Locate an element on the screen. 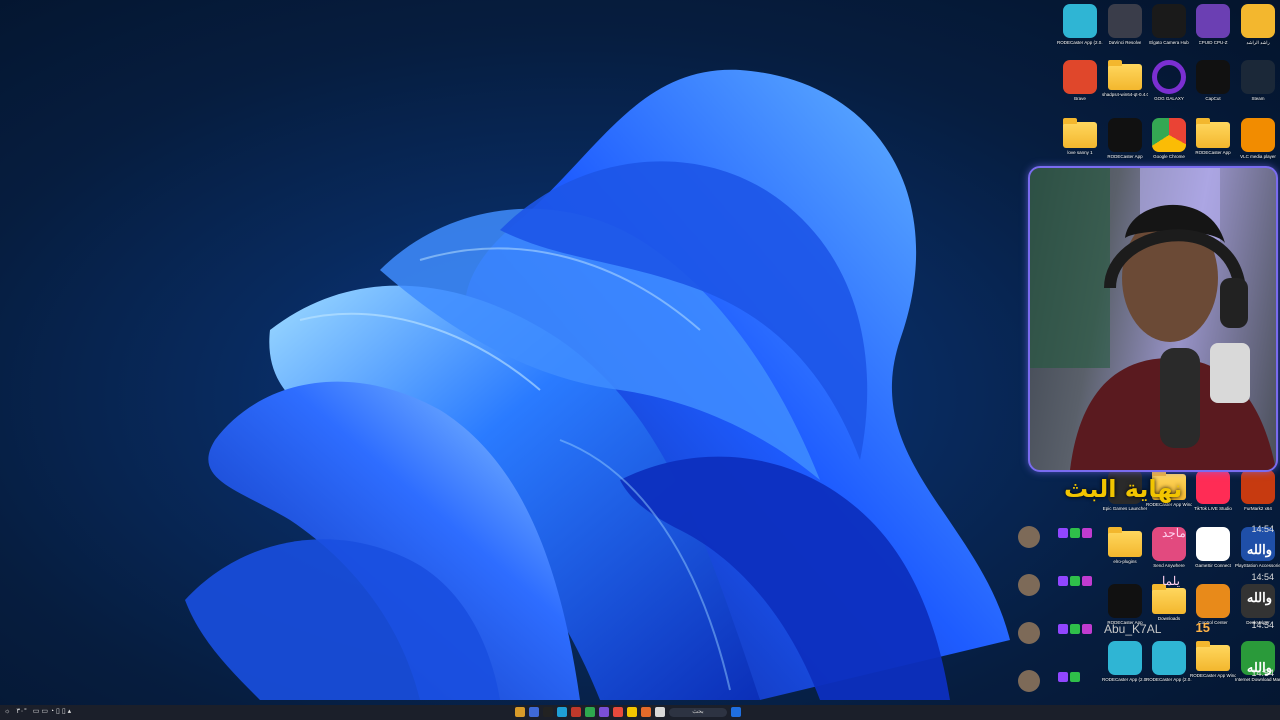  streamer-video is located at coordinates (1153, 319).